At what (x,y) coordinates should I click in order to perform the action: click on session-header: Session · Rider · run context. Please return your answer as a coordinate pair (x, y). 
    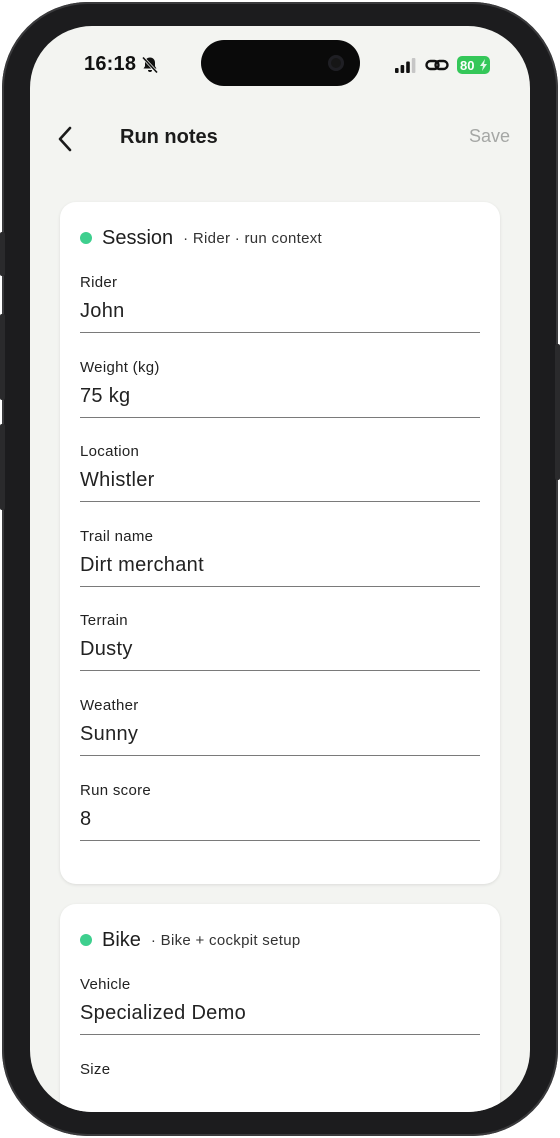
    Looking at the image, I should click on (201, 238).